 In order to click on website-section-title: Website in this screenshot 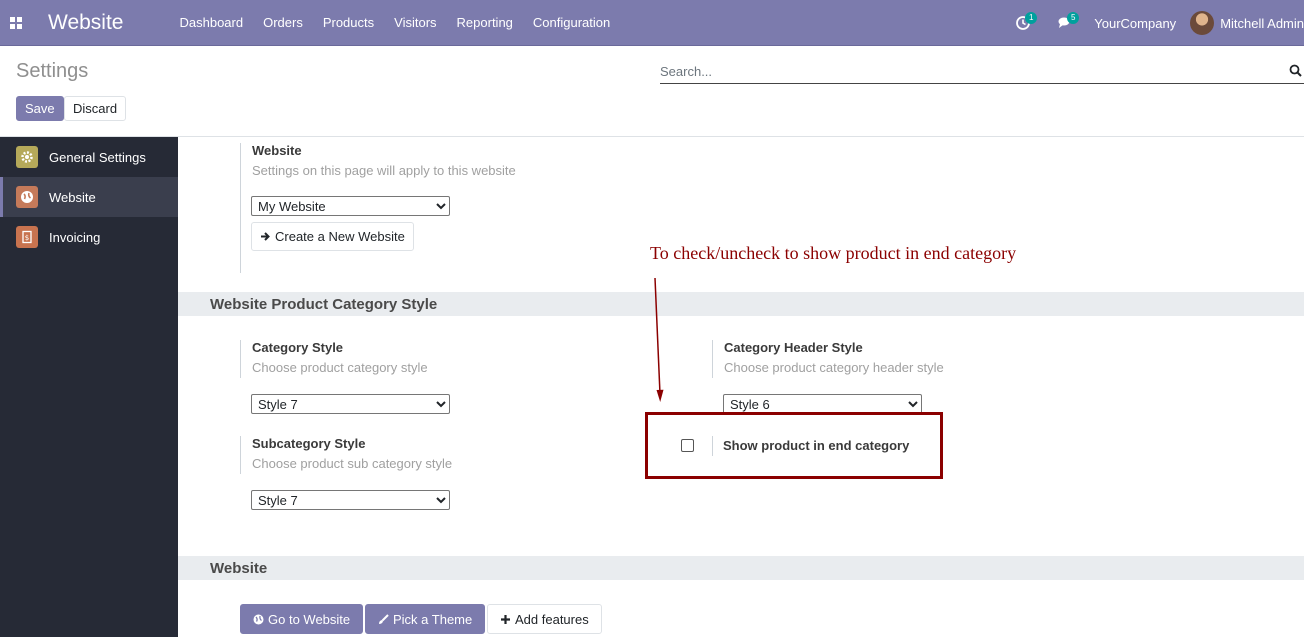, I will do `click(239, 568)`.